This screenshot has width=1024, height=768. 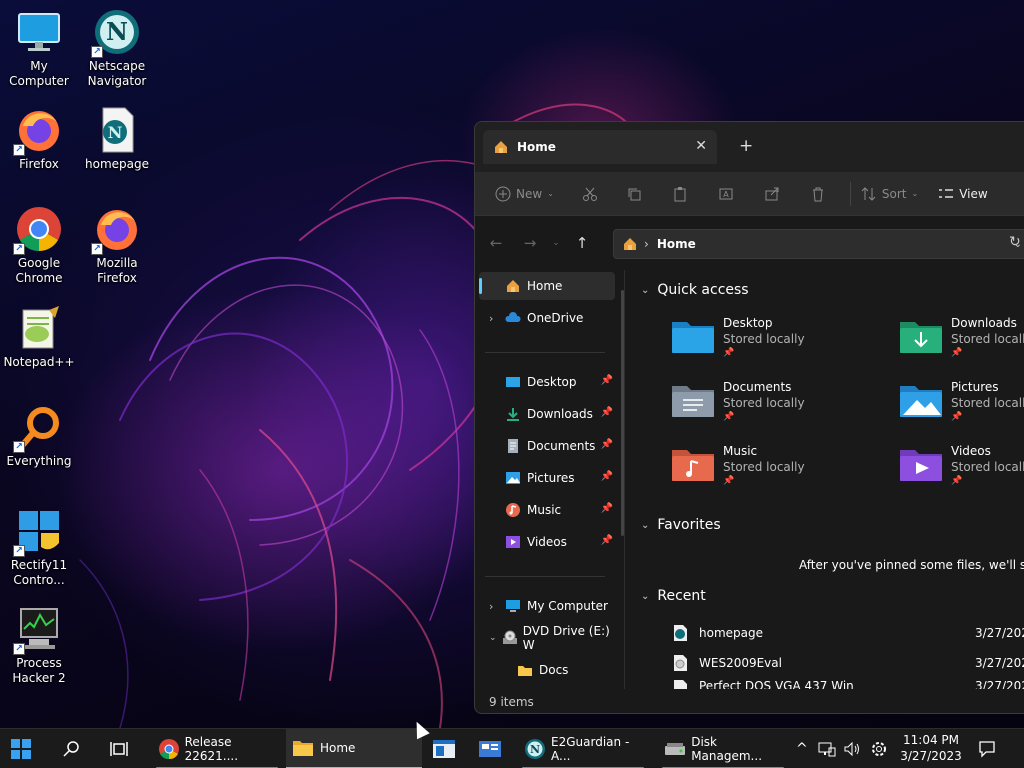 What do you see at coordinates (847, 684) in the screenshot?
I see `recent-item: Perfect DOS VGA 437 Win 3/27/2023` at bounding box center [847, 684].